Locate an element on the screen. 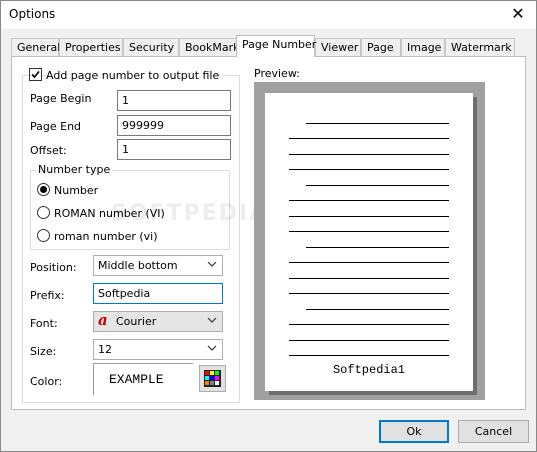  checkmark-icon is located at coordinates (35, 74).